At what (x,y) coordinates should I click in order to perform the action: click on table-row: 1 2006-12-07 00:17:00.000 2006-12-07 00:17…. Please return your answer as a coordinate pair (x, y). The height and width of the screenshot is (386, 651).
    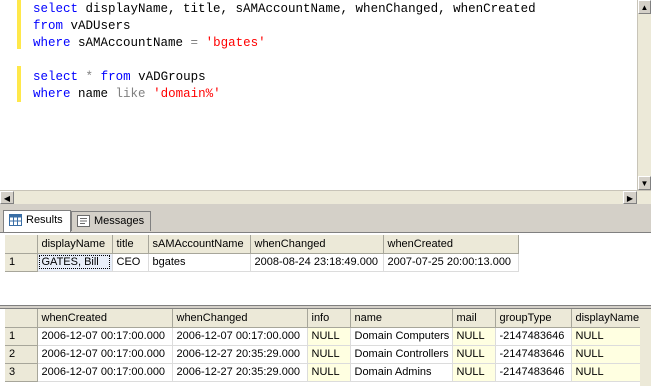
    Looking at the image, I should click on (326, 336).